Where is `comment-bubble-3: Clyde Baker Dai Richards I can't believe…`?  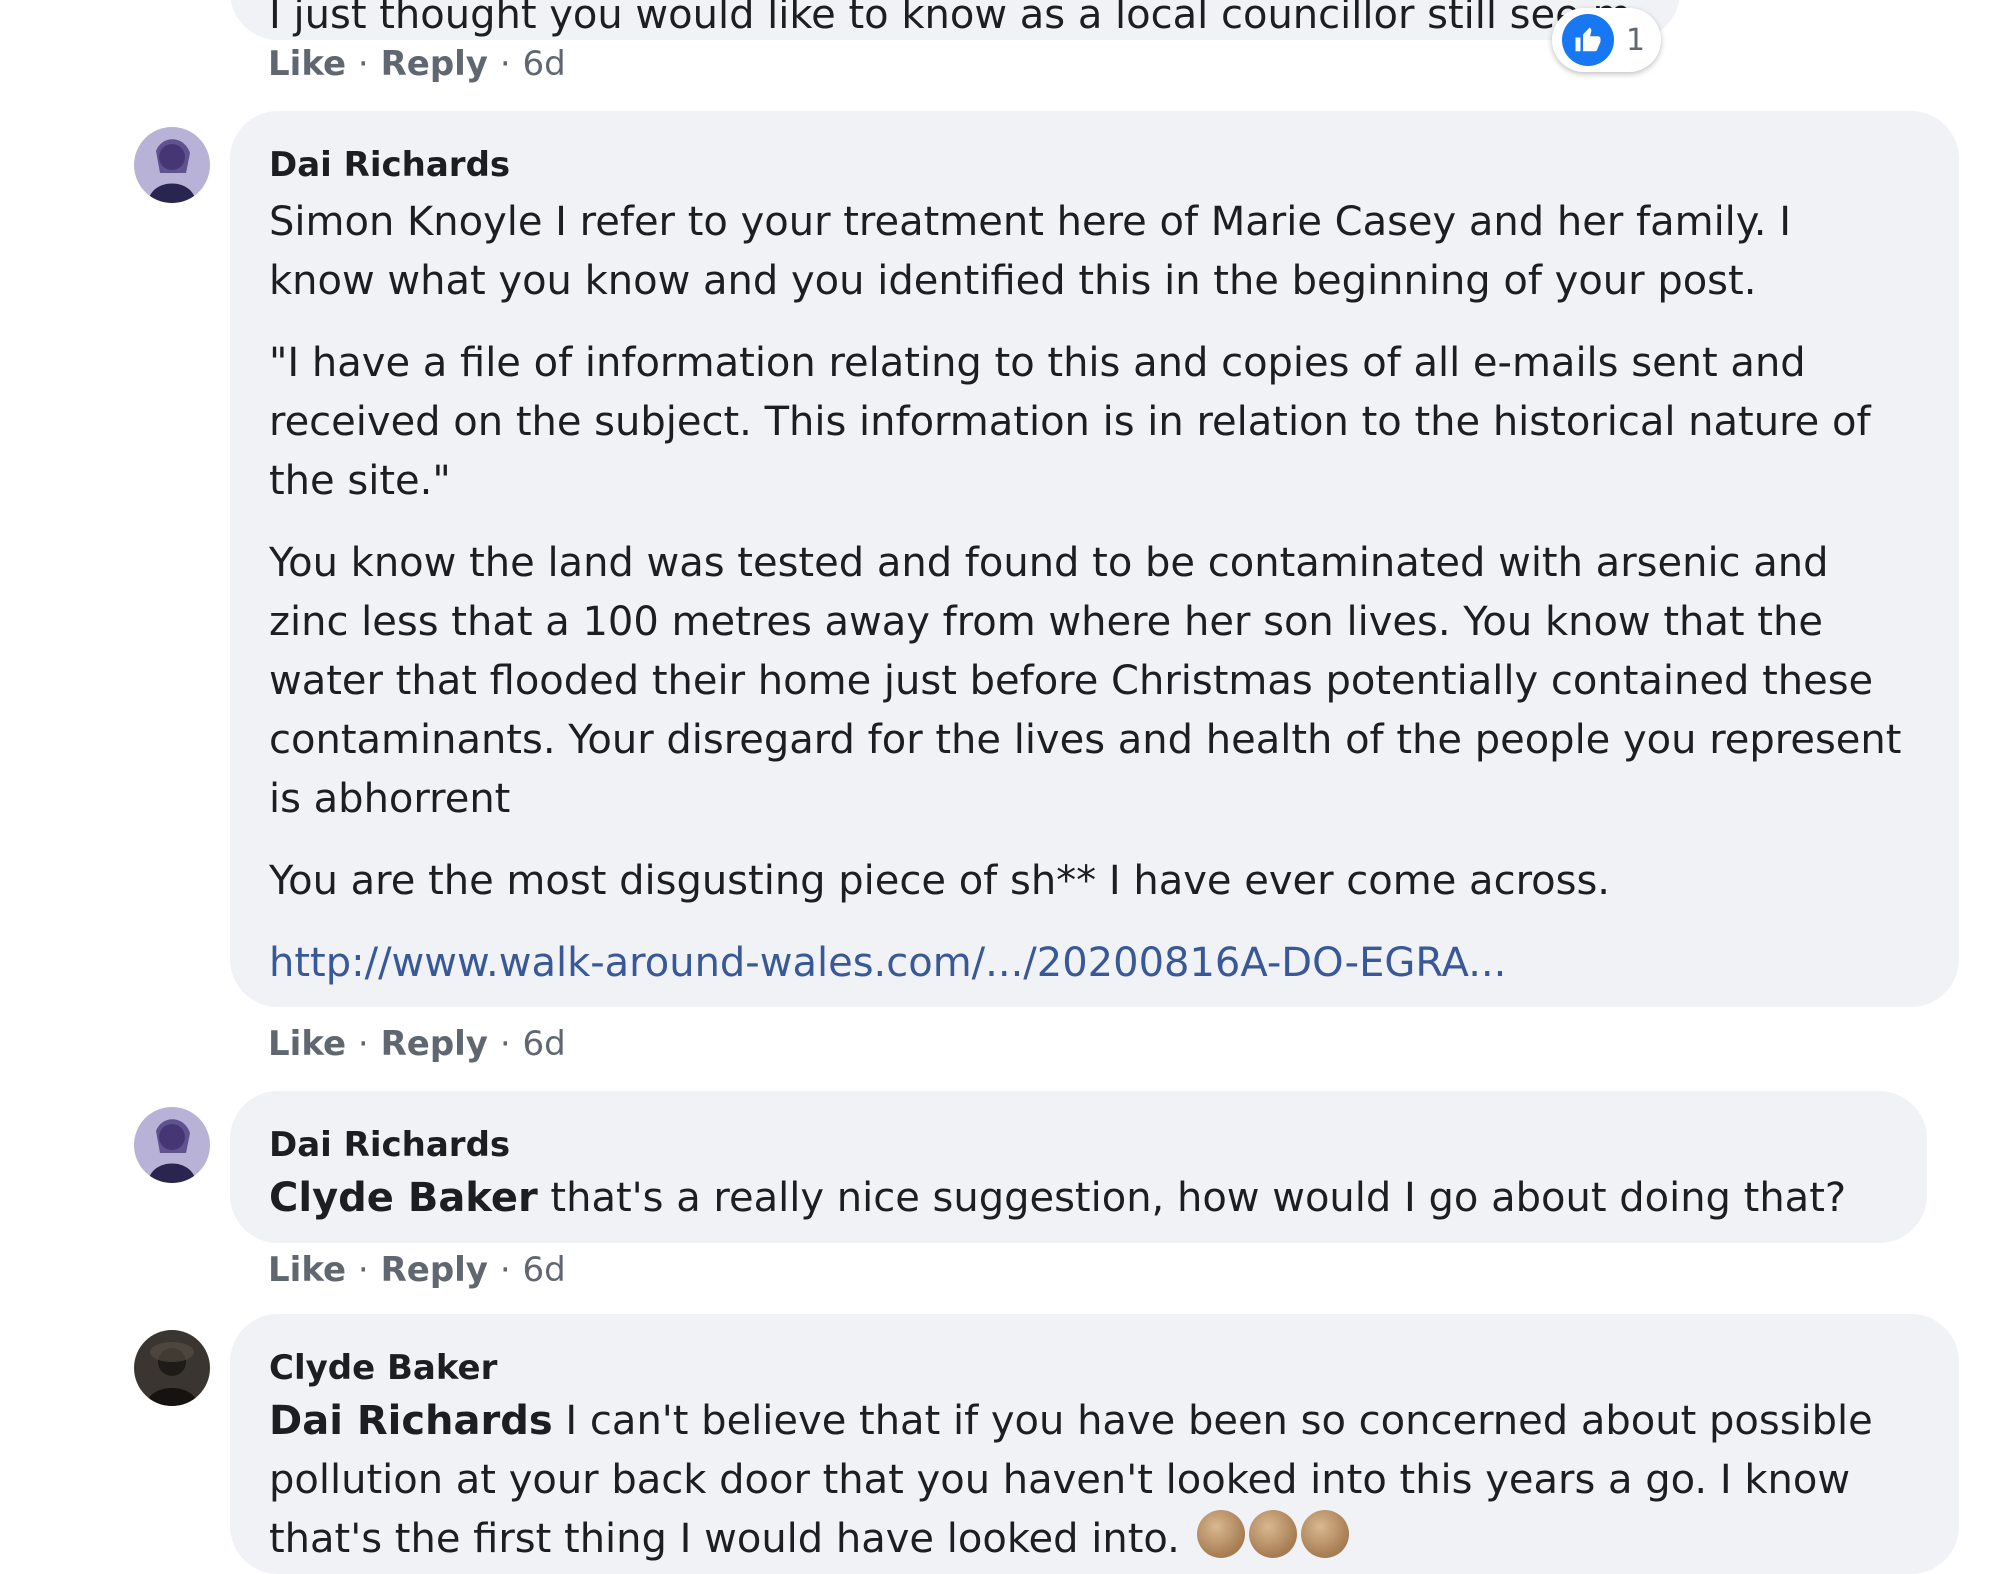
comment-bubble-3: Clyde Baker Dai Richards I can't believe… is located at coordinates (1094, 1444).